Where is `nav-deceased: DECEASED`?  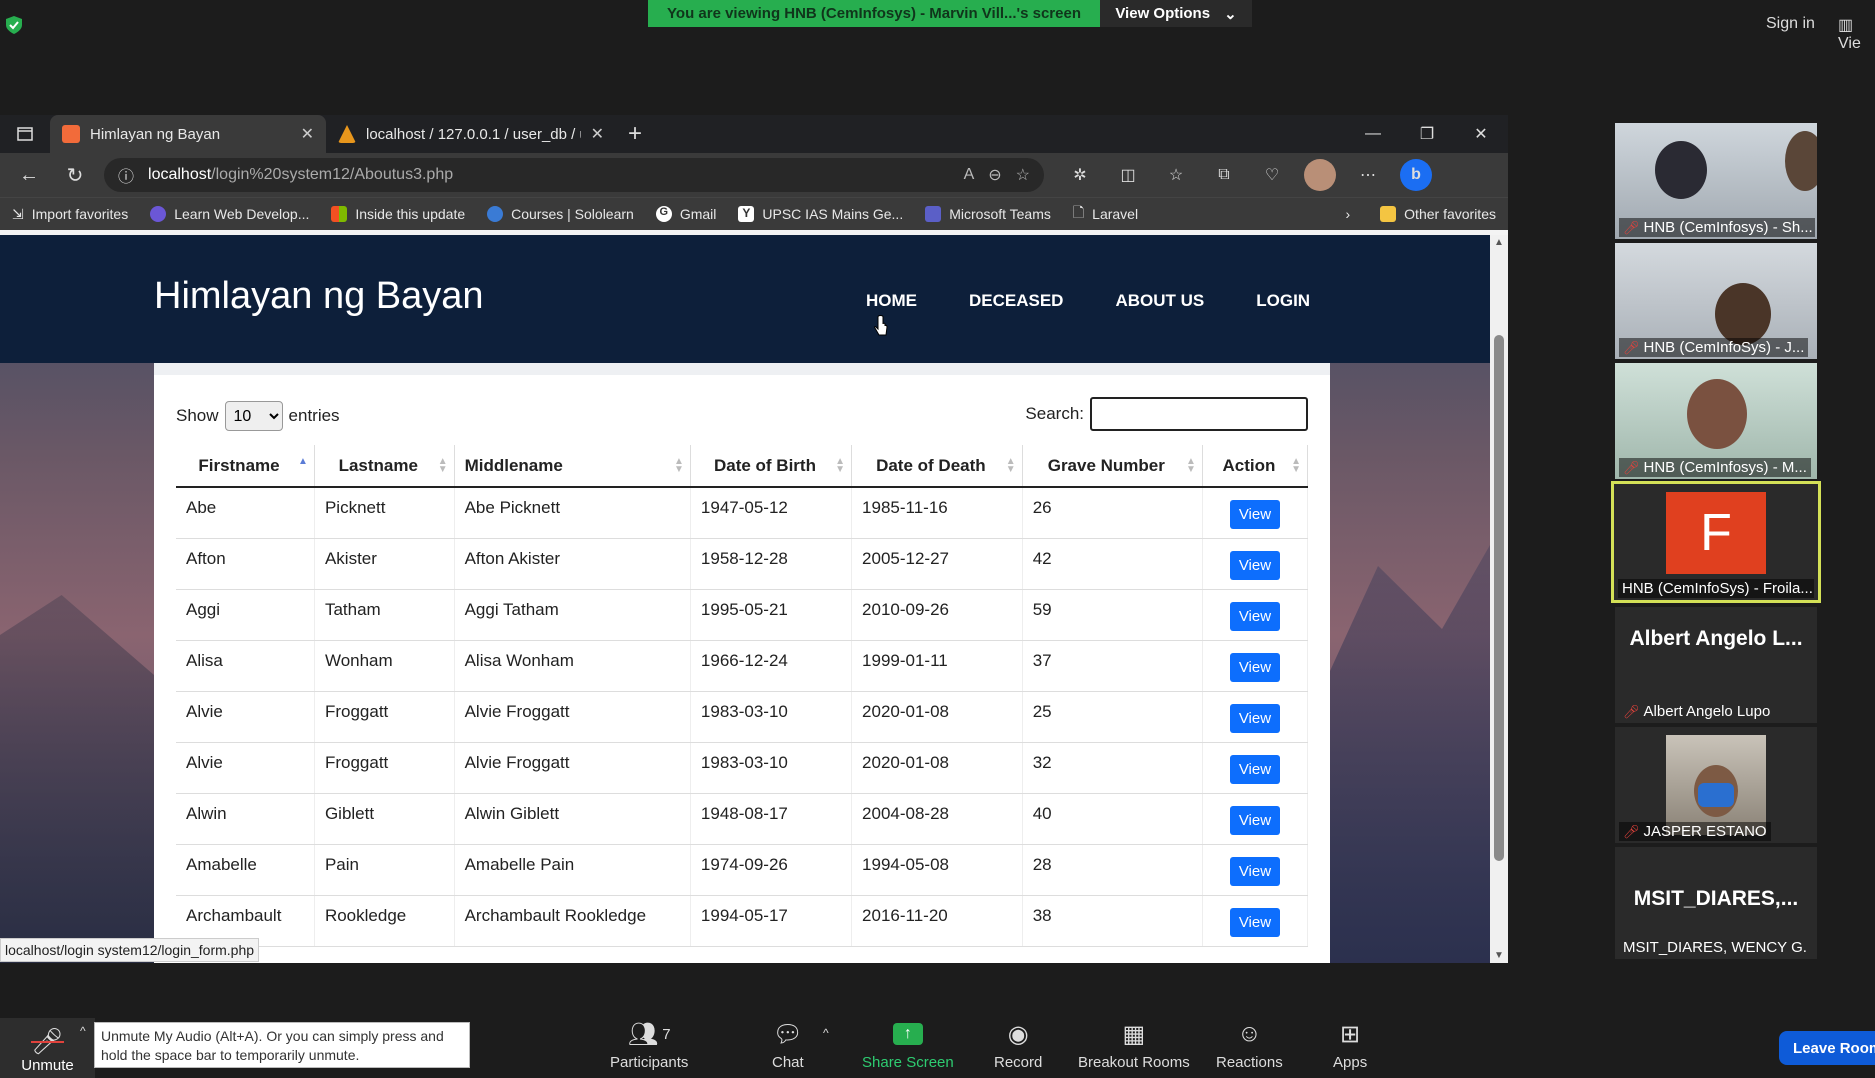 nav-deceased: DECEASED is located at coordinates (1016, 301).